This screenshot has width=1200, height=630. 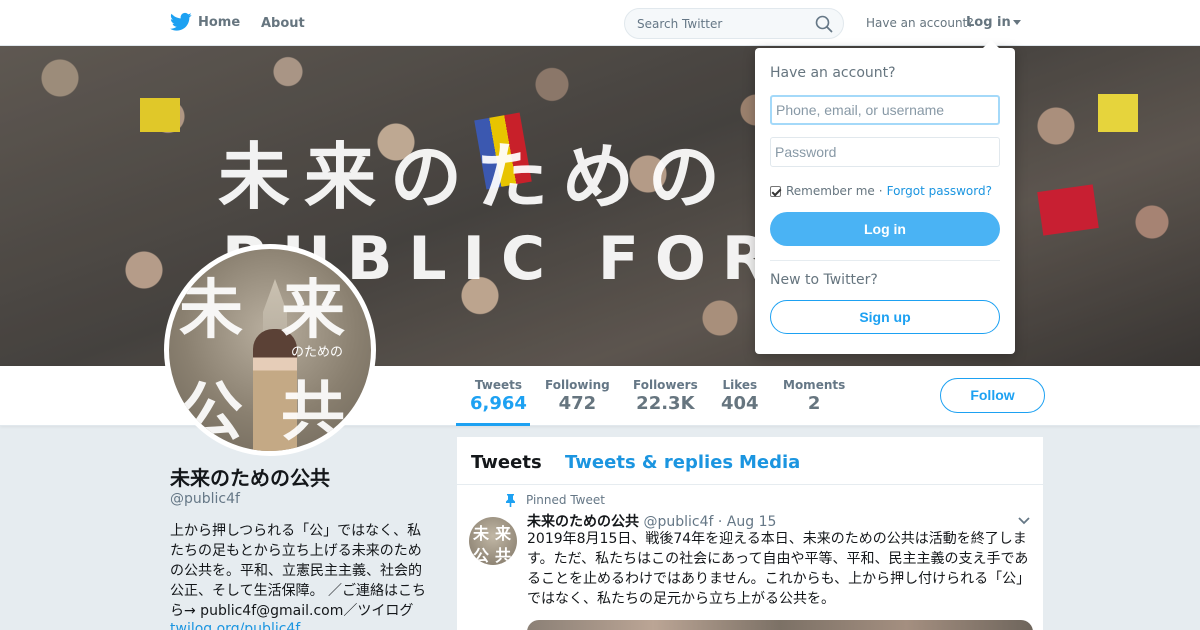 What do you see at coordinates (885, 152) in the screenshot?
I see `password-field` at bounding box center [885, 152].